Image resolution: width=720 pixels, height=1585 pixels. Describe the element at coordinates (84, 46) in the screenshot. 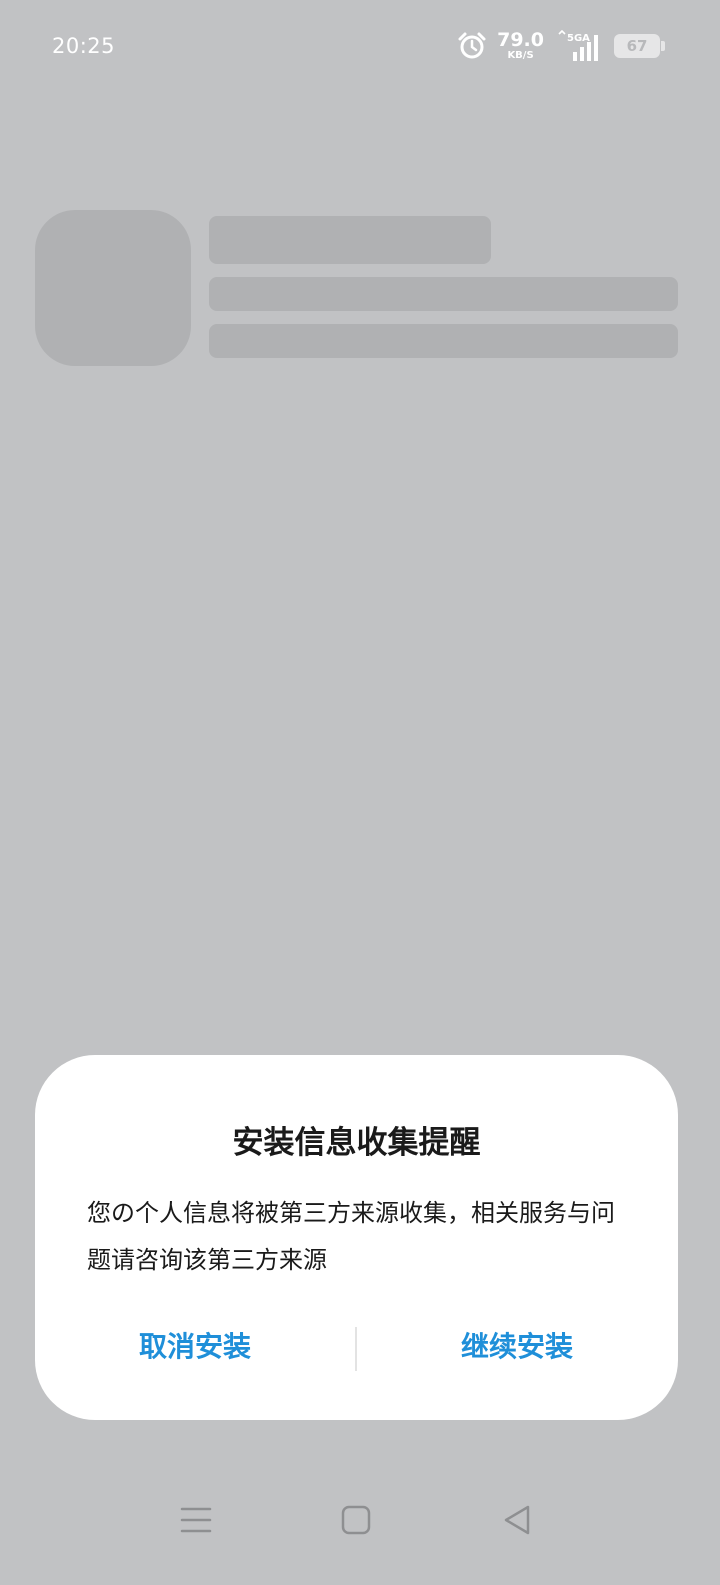

I see `status-time: 20:25` at that location.